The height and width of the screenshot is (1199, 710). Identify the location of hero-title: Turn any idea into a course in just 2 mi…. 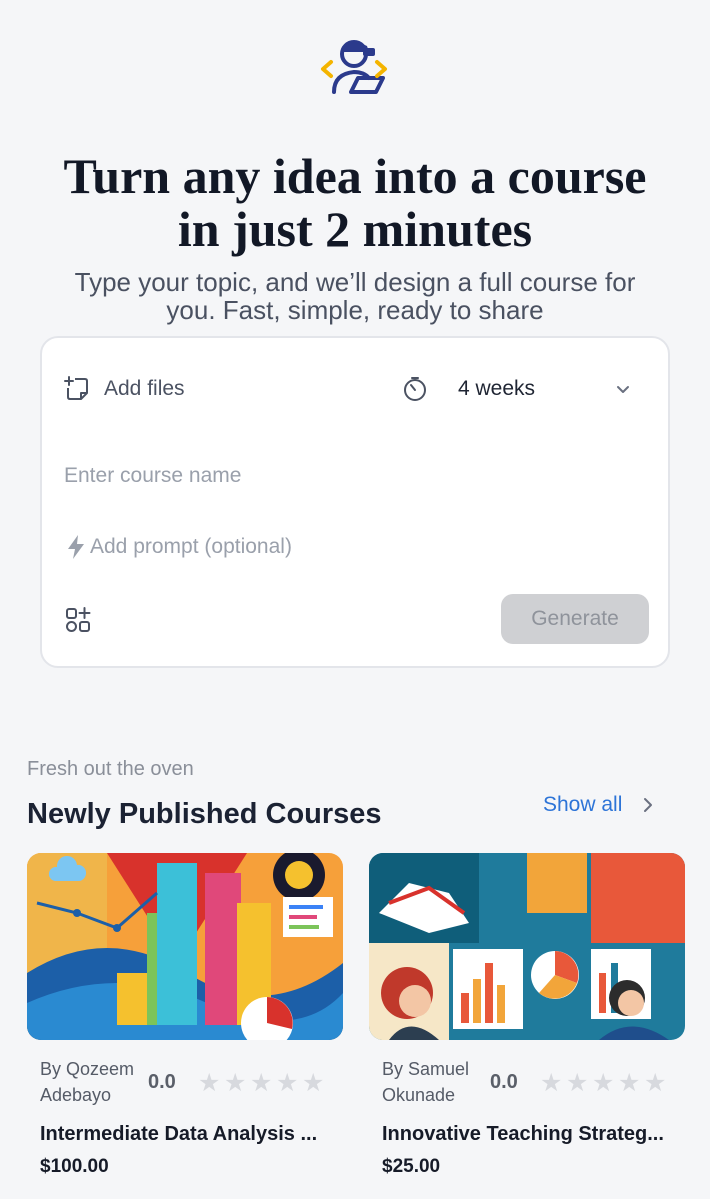
(355, 203).